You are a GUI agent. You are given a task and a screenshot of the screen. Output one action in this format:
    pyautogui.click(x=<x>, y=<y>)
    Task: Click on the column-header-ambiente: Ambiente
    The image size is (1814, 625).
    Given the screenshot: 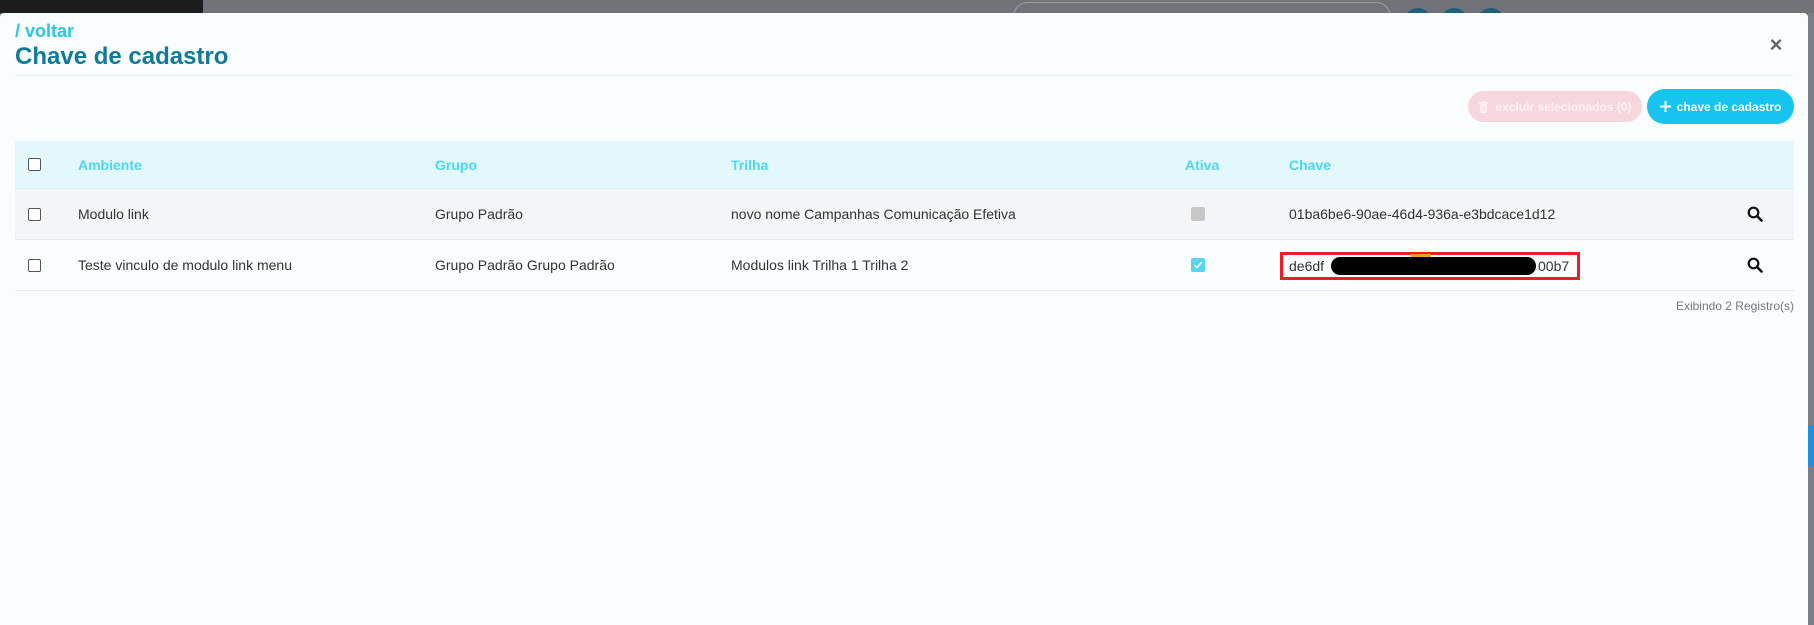 What is the action you would take?
    pyautogui.click(x=110, y=164)
    